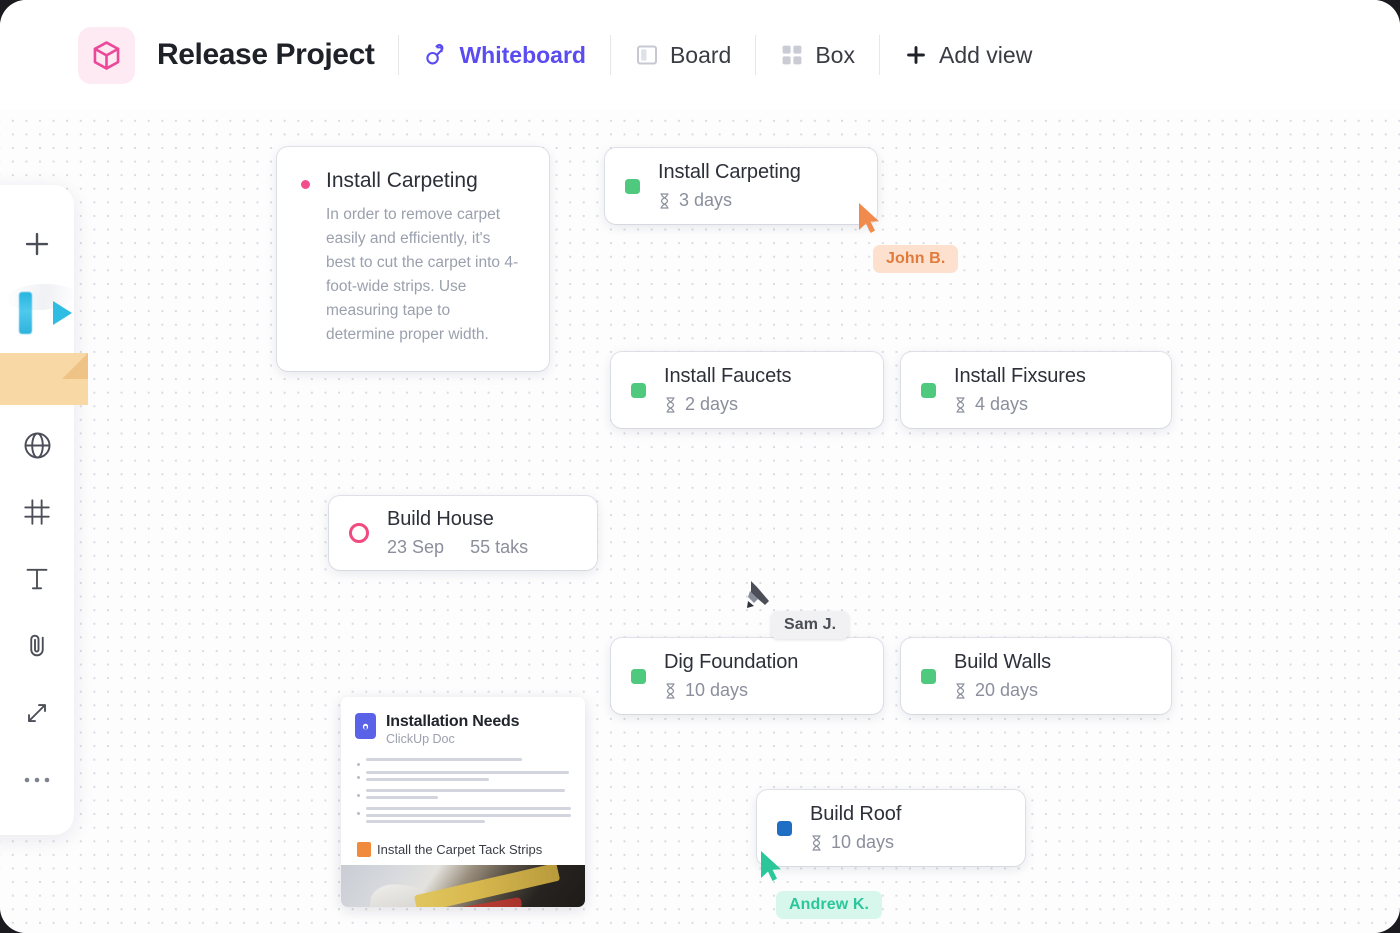 The height and width of the screenshot is (933, 1400). What do you see at coordinates (38, 311) in the screenshot?
I see `pen-tool` at bounding box center [38, 311].